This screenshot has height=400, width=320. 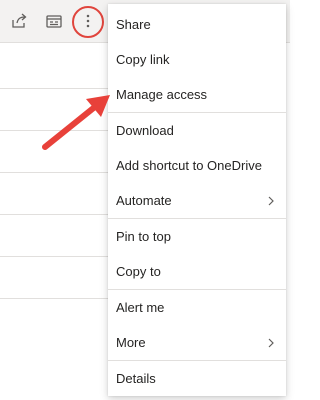 I want to click on menu-item-label: Pin to top, so click(x=143, y=236).